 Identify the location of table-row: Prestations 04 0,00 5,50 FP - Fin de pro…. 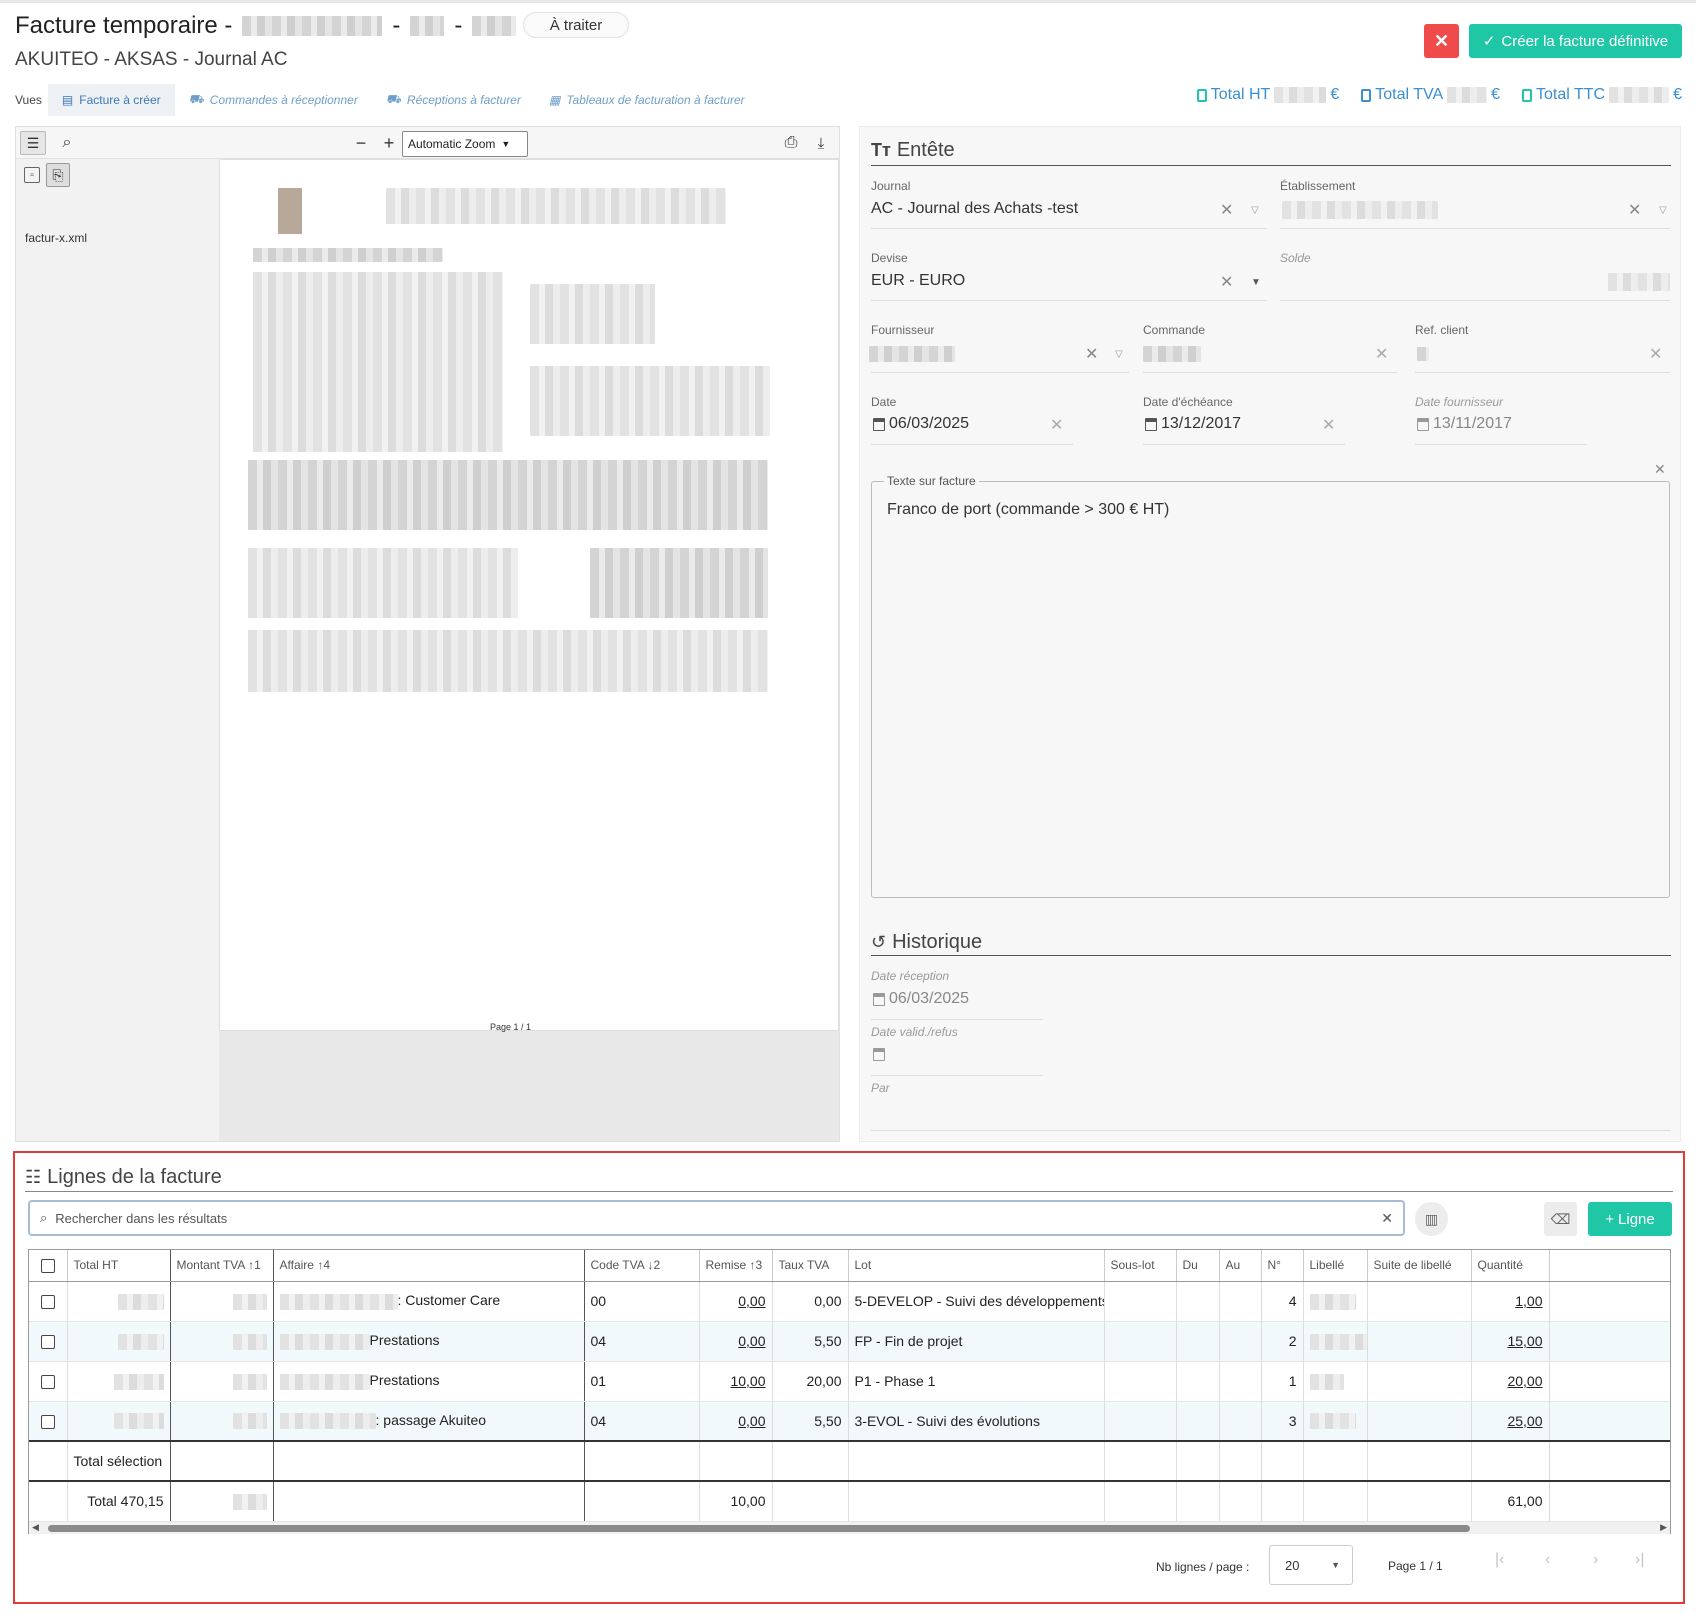
(849, 1341).